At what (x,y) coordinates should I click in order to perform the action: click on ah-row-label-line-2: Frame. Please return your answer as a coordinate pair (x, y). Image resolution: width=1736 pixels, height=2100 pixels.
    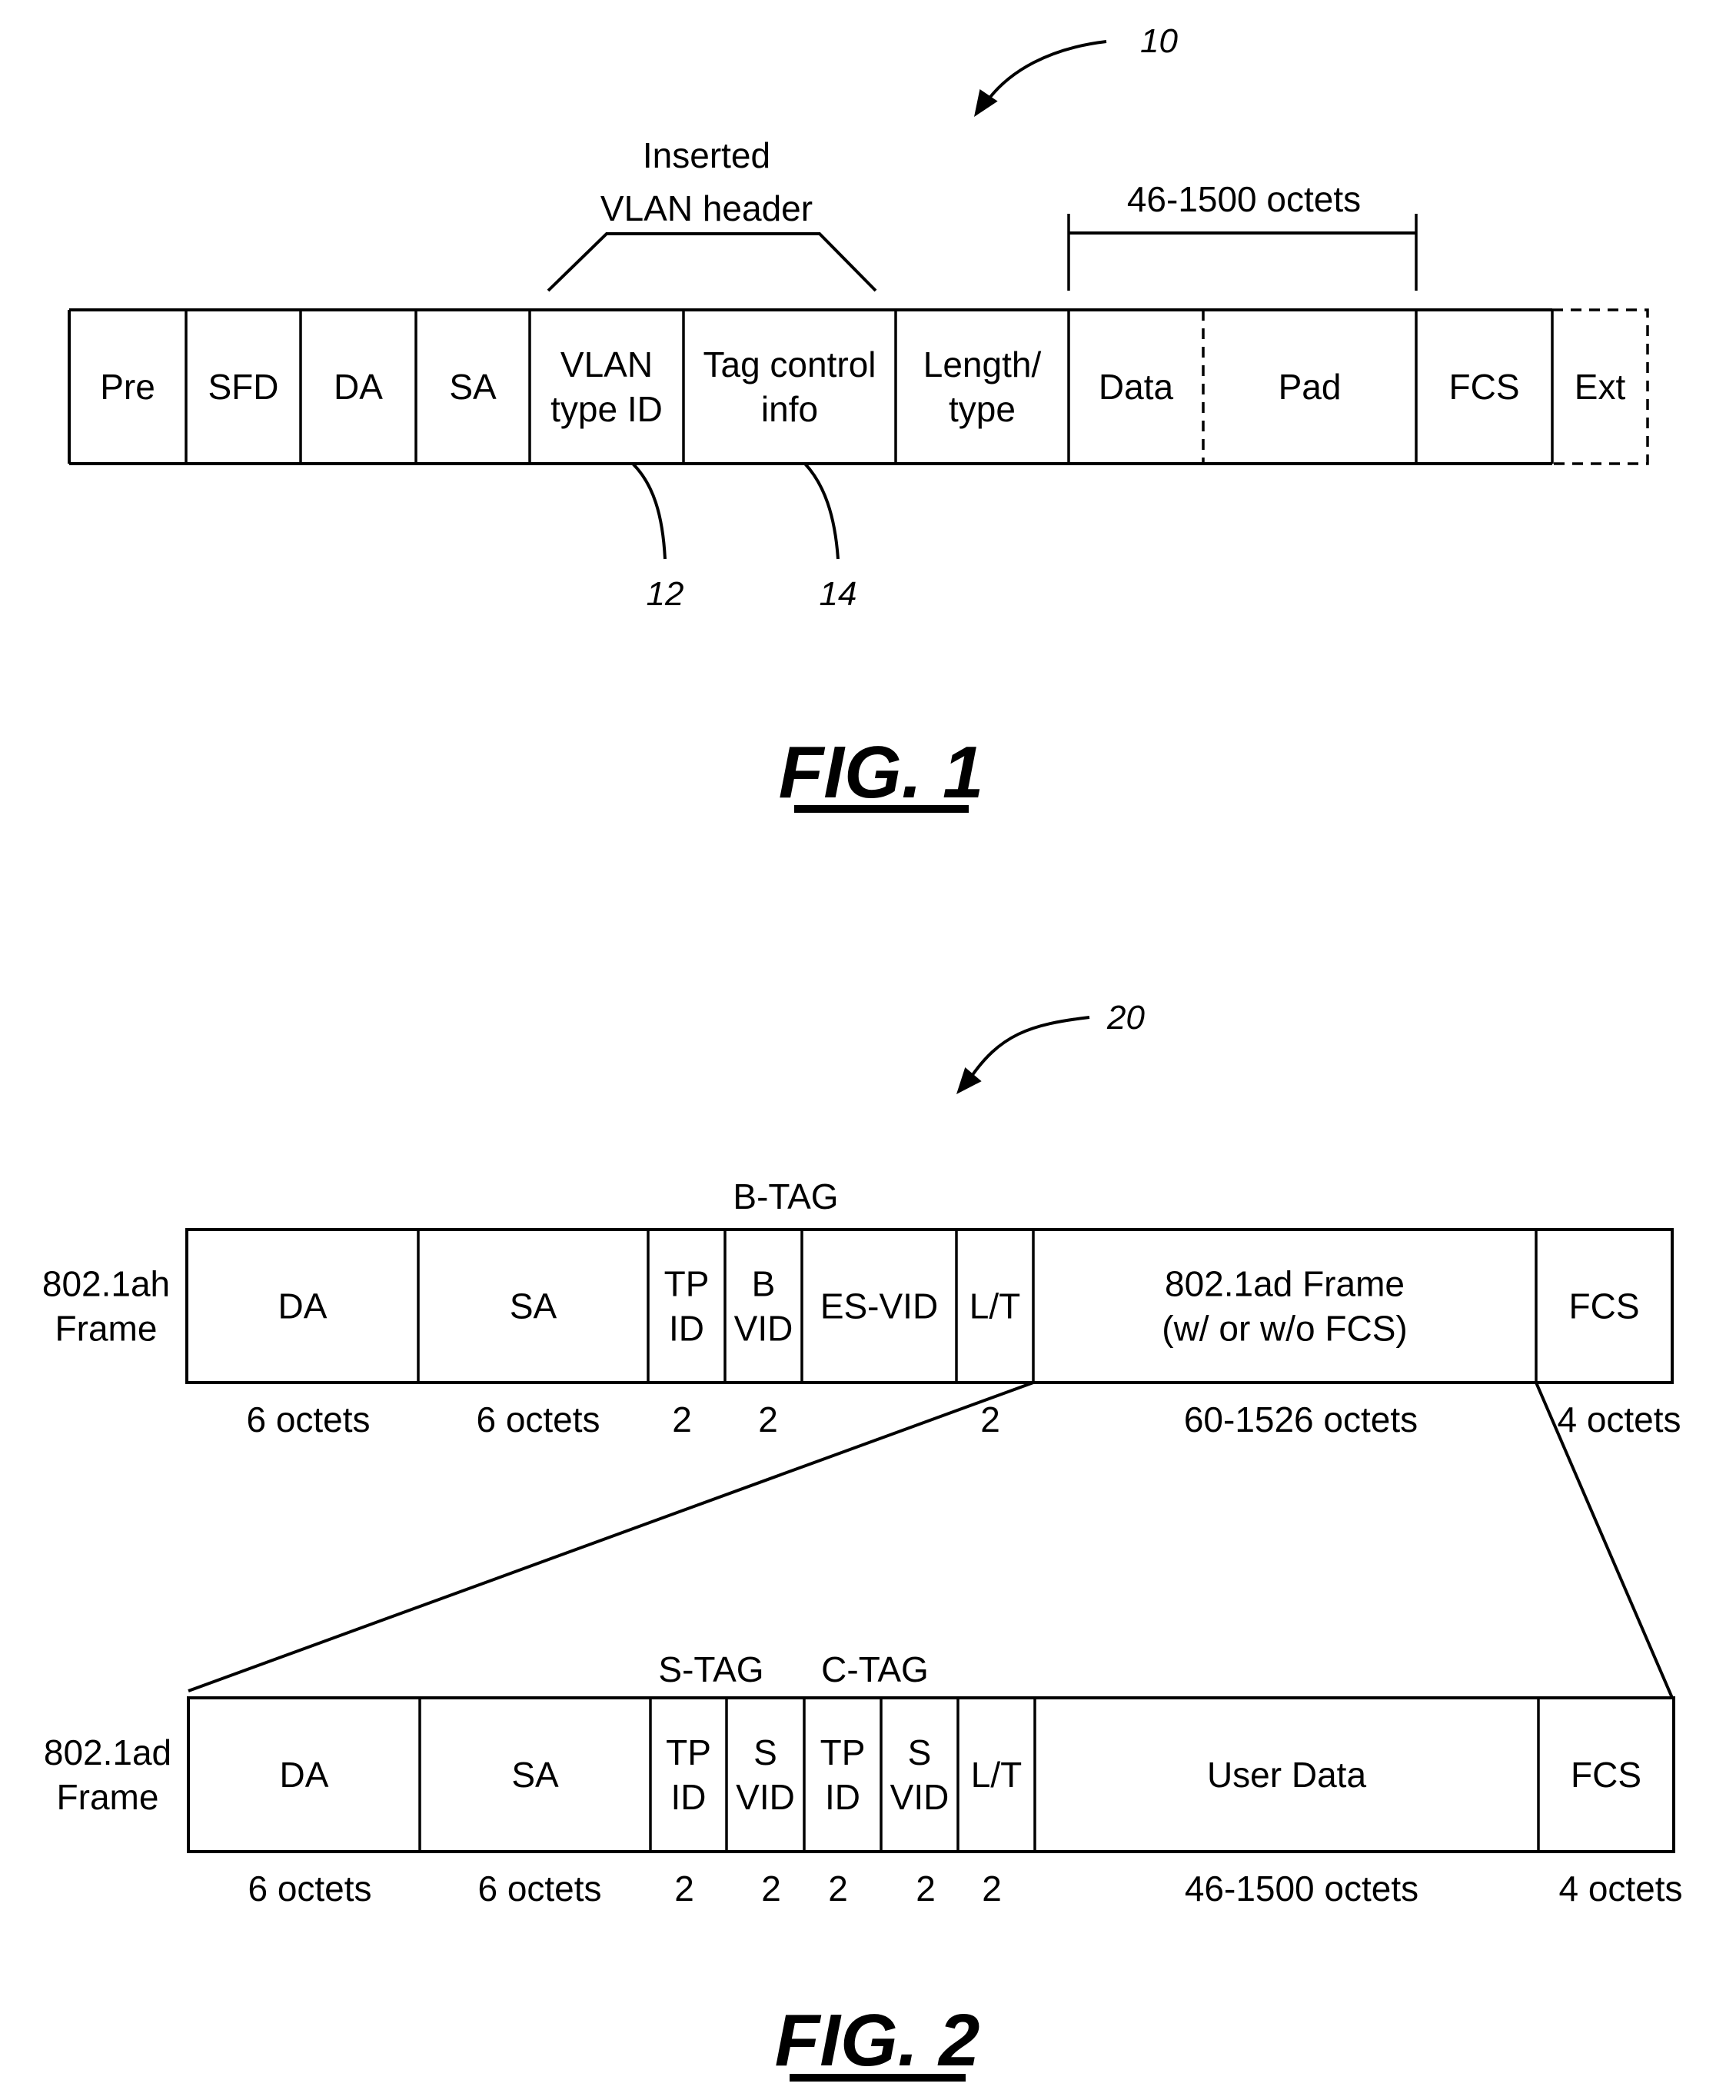
    Looking at the image, I should click on (106, 1329).